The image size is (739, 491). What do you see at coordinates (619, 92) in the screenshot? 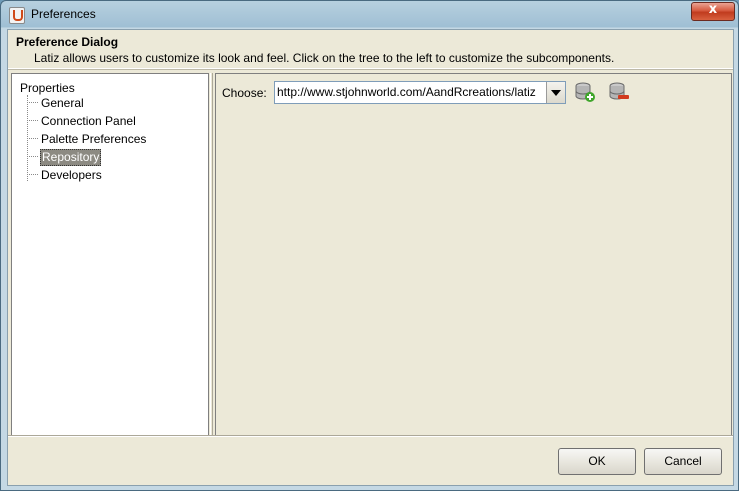
I see `database-remove-icon` at bounding box center [619, 92].